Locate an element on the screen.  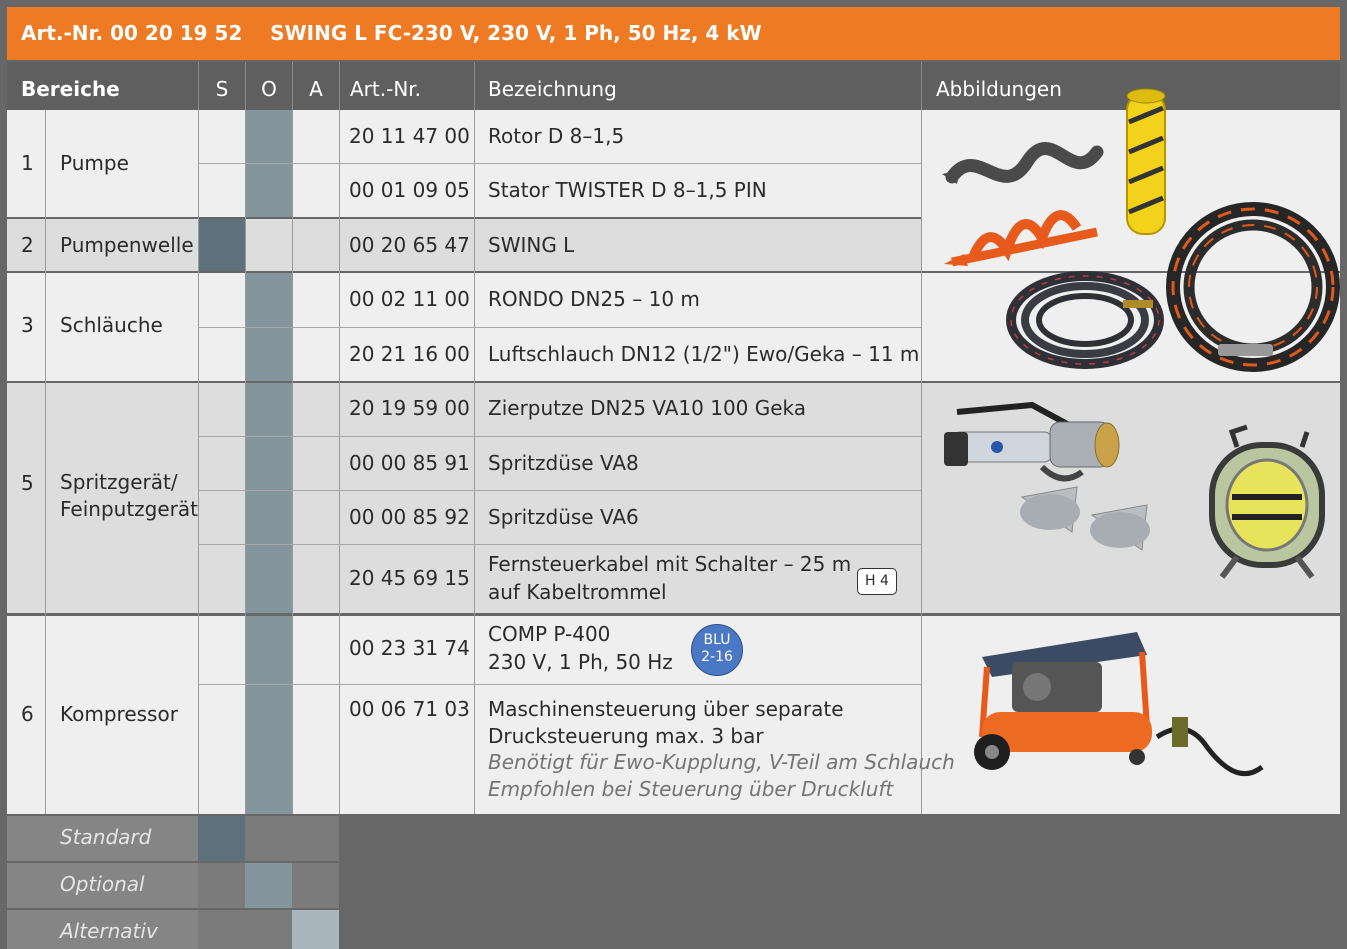
description: Luftschlauch DN12 (1/2") Ewo/Geka – 11 m is located at coordinates (704, 354).